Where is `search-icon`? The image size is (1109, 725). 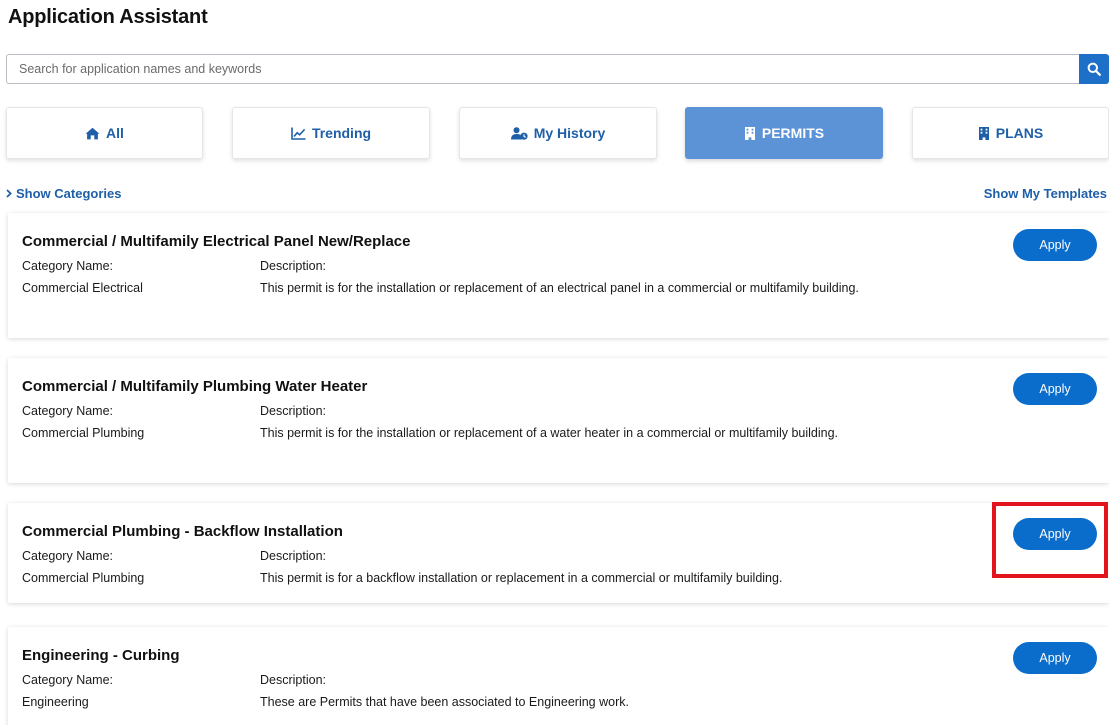 search-icon is located at coordinates (1094, 69).